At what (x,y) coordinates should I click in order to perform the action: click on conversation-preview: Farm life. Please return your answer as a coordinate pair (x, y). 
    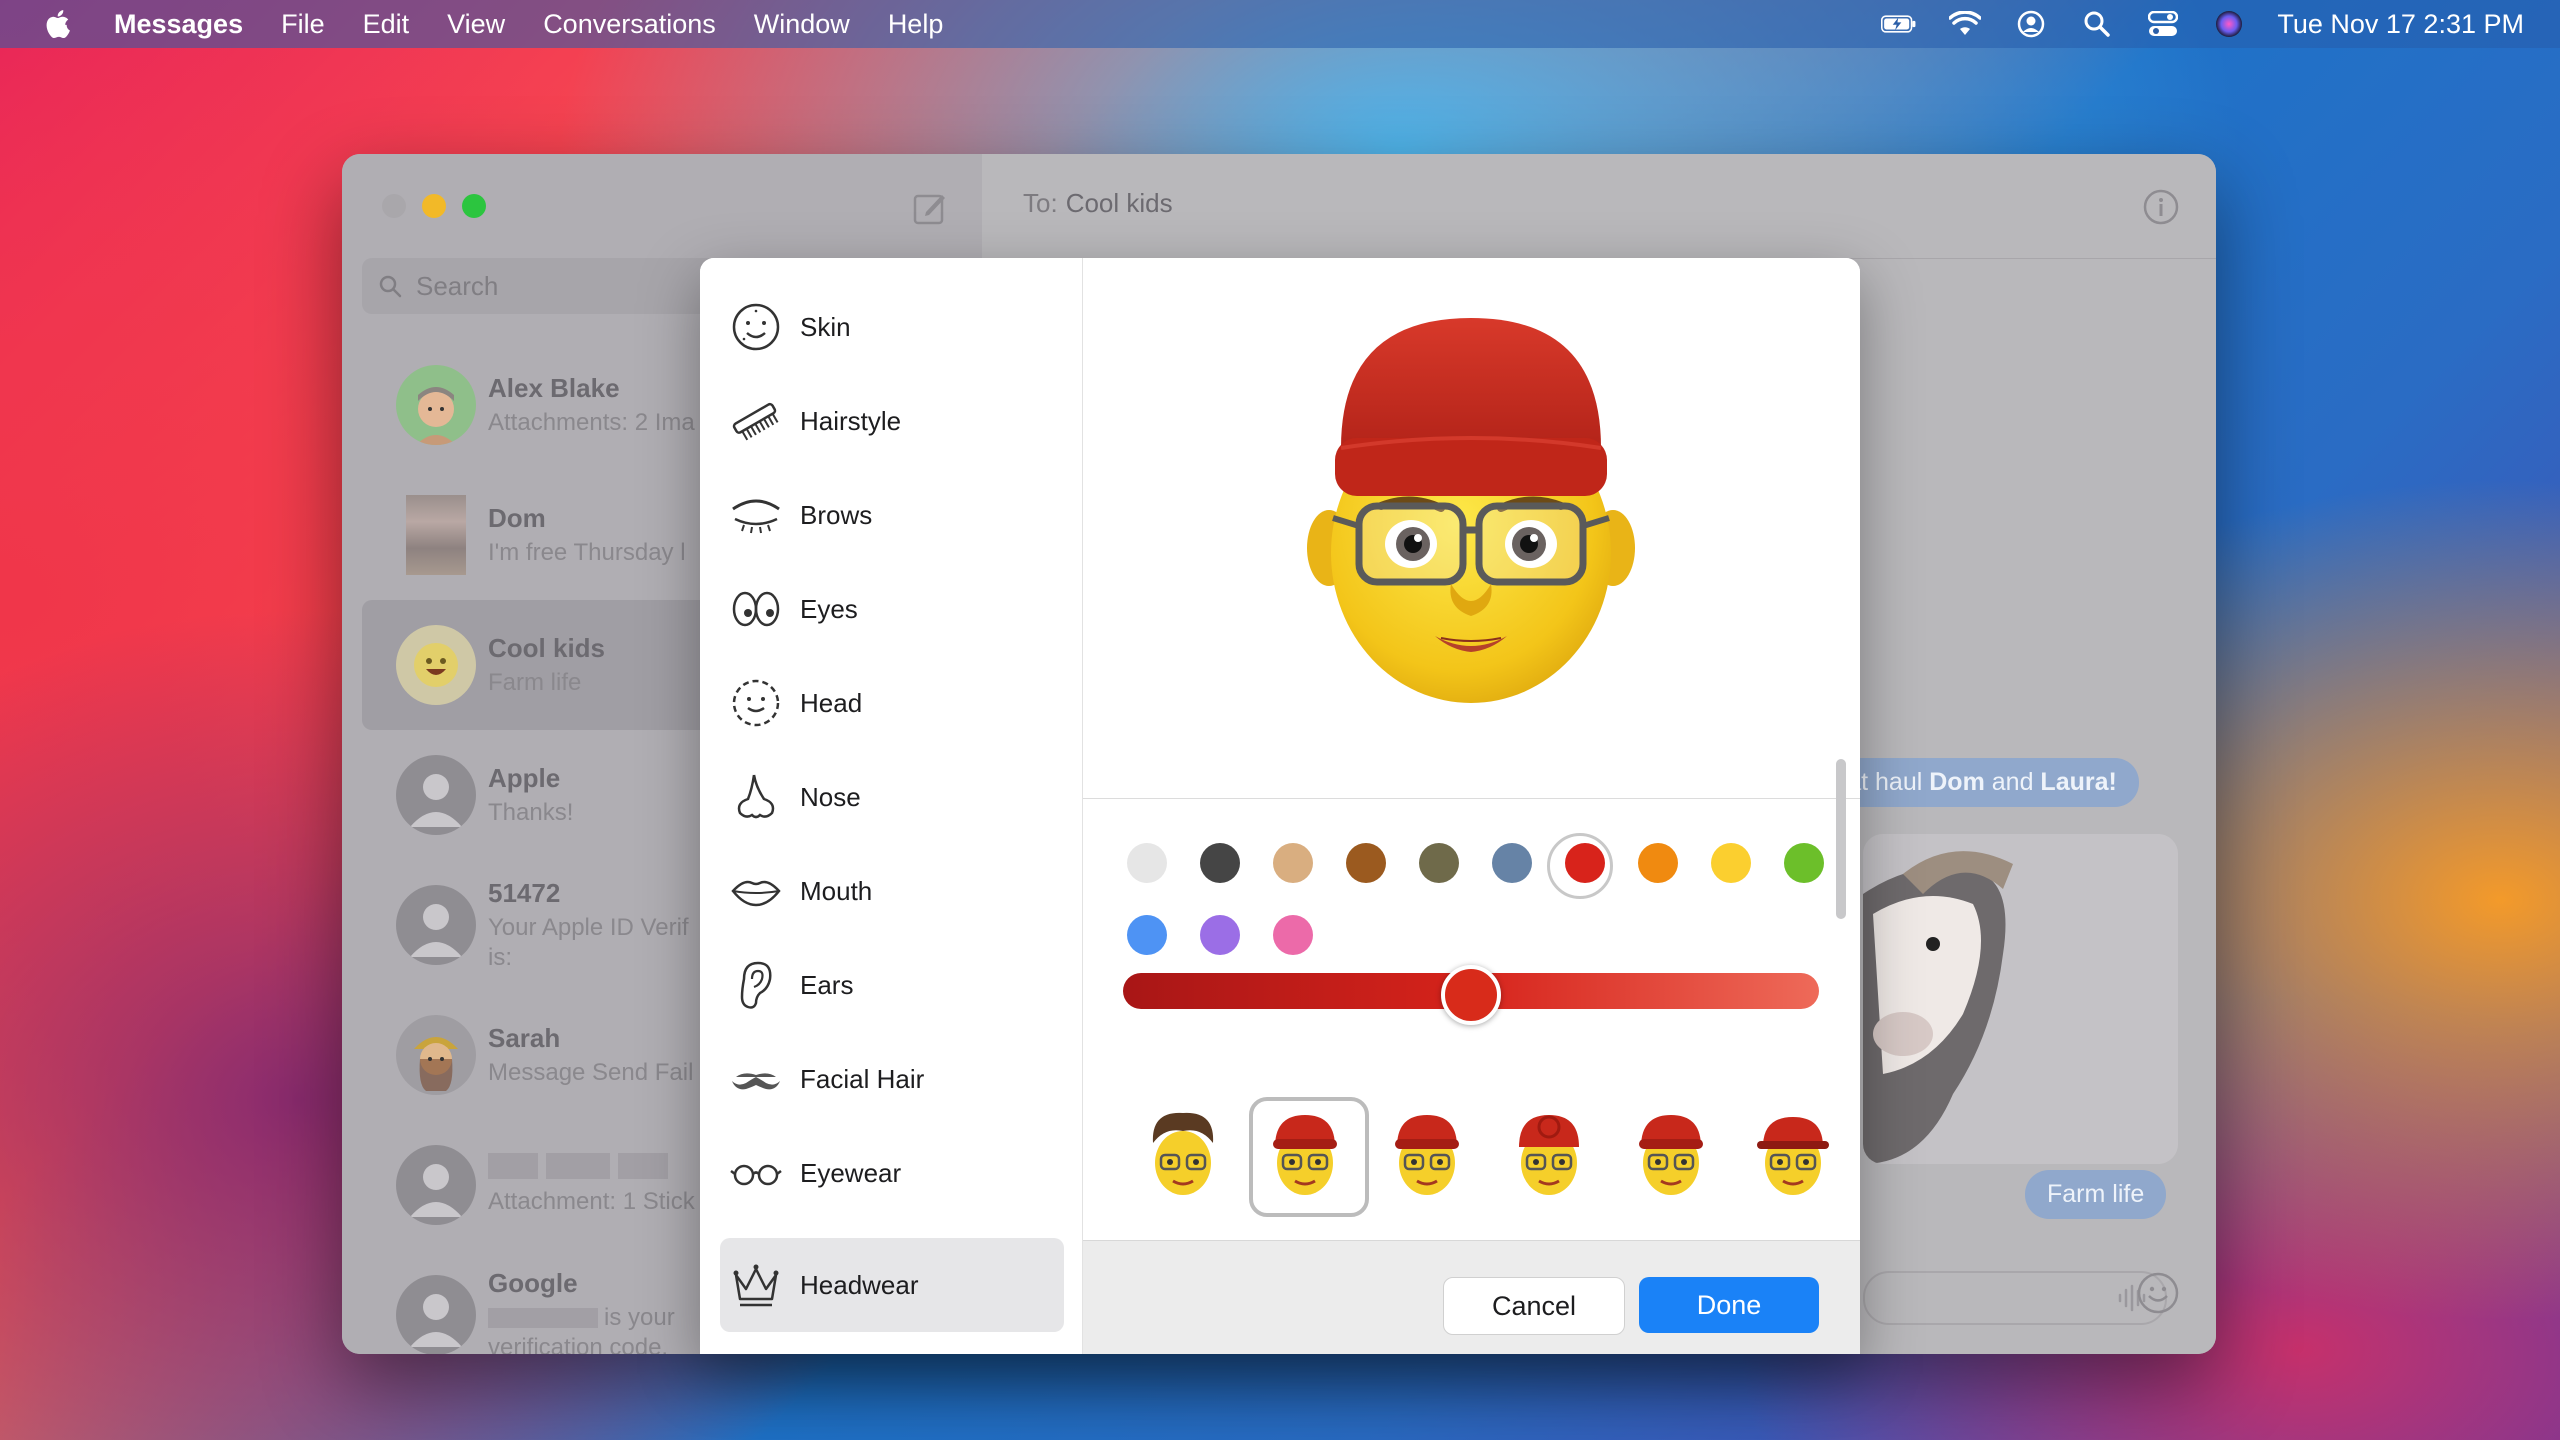
    Looking at the image, I should click on (535, 682).